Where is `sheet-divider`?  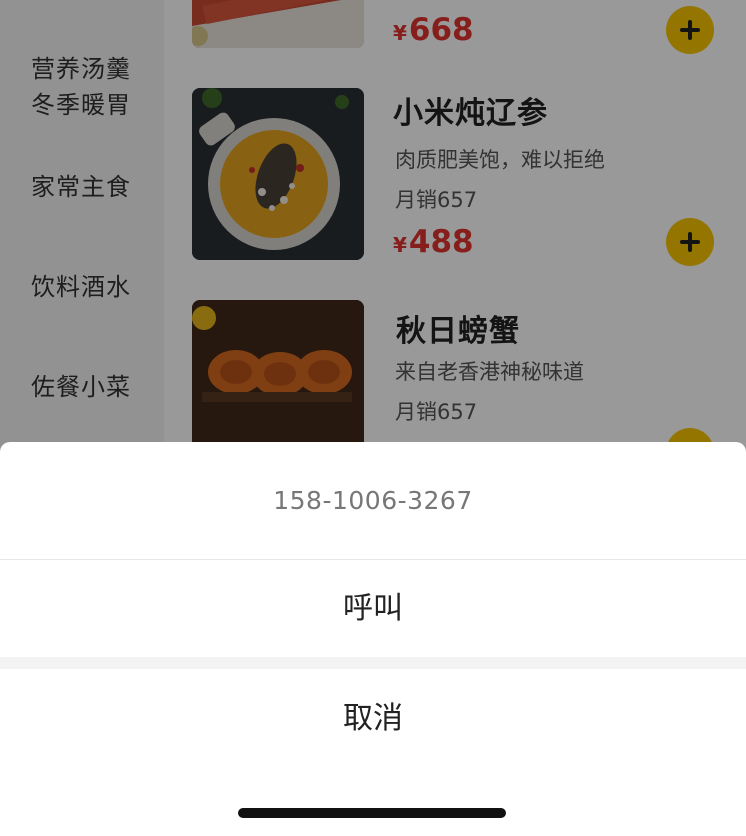 sheet-divider is located at coordinates (373, 663).